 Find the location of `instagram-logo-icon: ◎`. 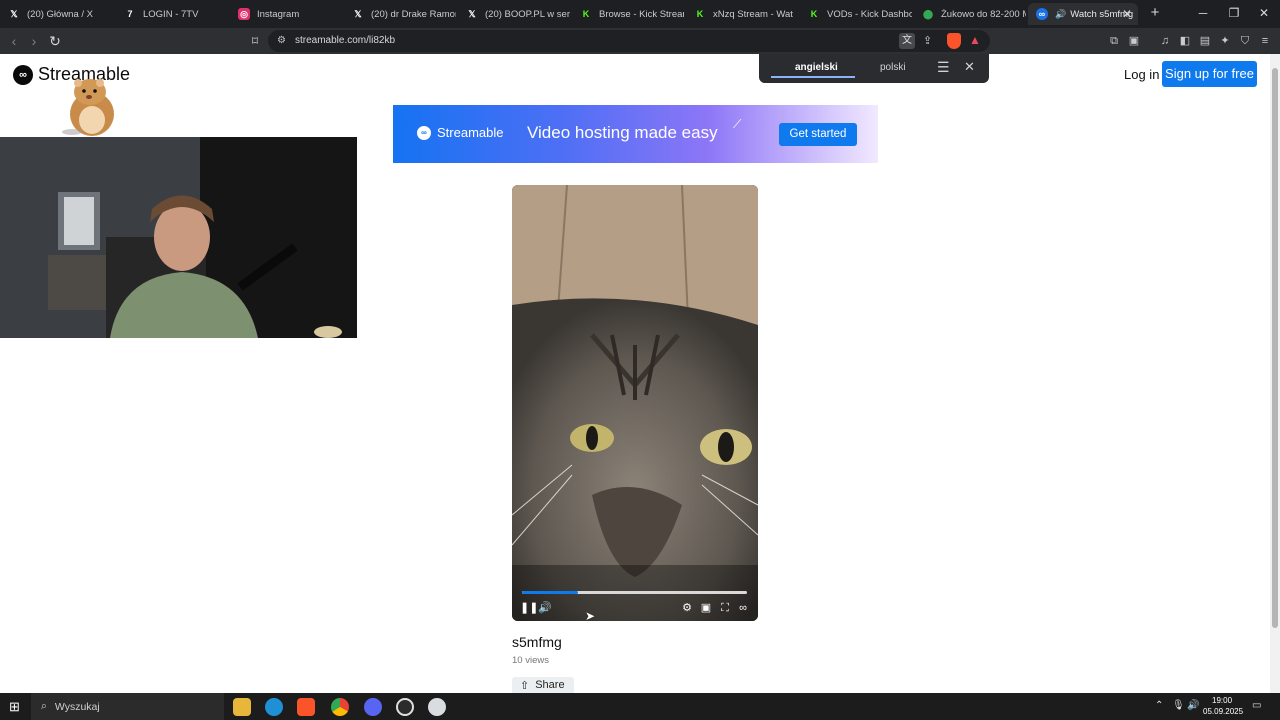

instagram-logo-icon: ◎ is located at coordinates (244, 14).